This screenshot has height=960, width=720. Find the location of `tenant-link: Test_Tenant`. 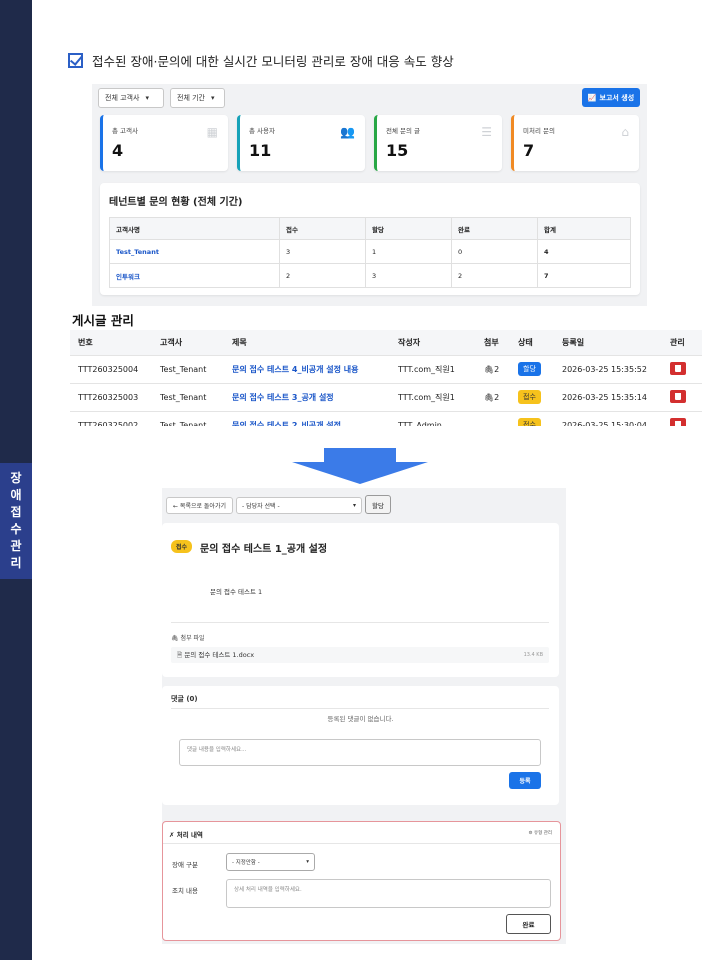

tenant-link: Test_Tenant is located at coordinates (194, 251).